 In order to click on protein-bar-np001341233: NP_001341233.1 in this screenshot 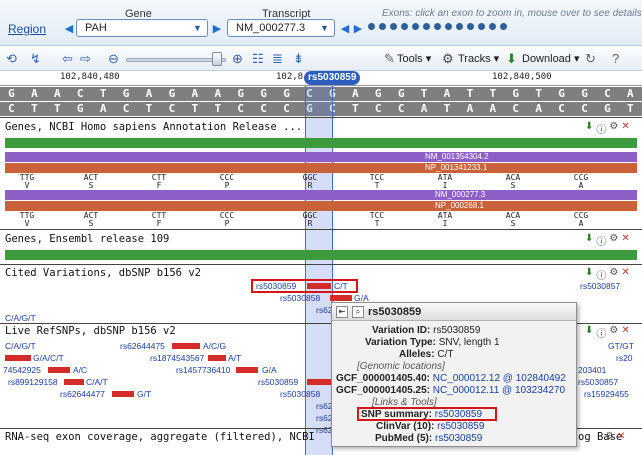, I will do `click(321, 168)`.